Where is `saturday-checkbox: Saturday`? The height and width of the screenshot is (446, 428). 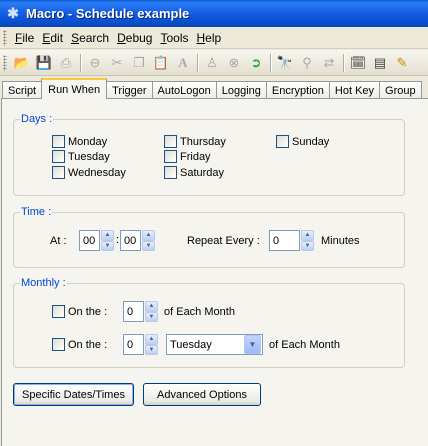
saturday-checkbox: Saturday is located at coordinates (194, 172).